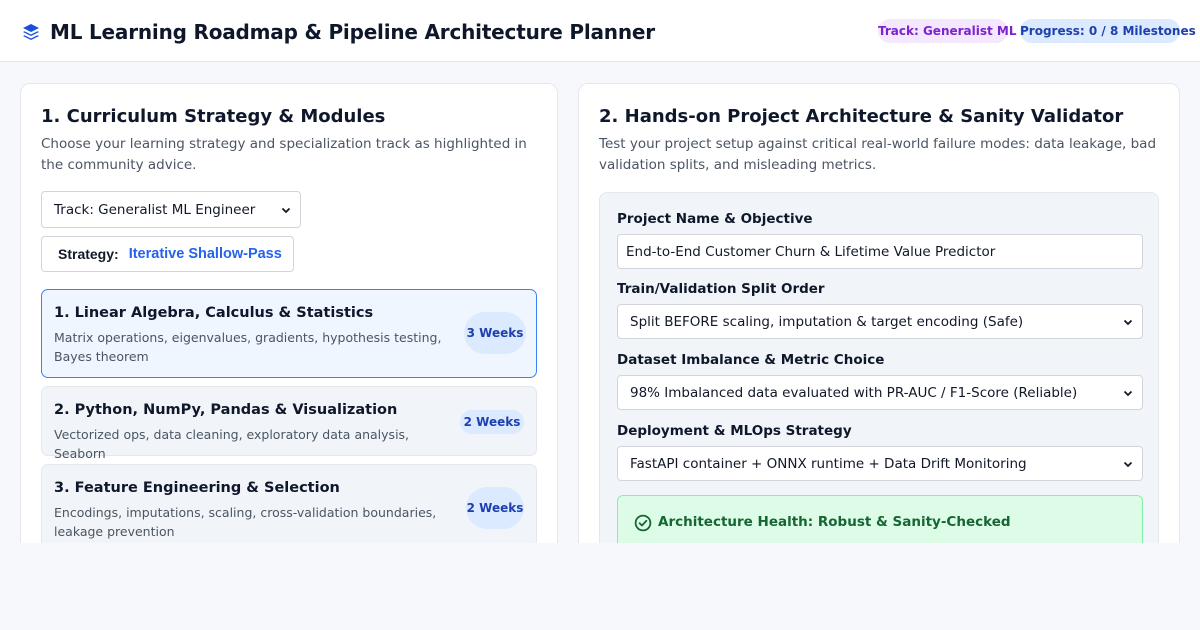  I want to click on track-select: Track: Generalist ML Engineer, so click(171, 209).